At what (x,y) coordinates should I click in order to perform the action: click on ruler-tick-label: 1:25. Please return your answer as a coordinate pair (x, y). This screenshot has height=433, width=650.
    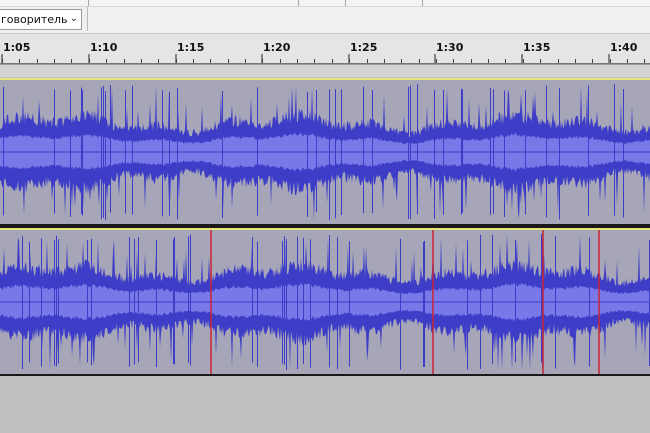
    Looking at the image, I should click on (363, 47).